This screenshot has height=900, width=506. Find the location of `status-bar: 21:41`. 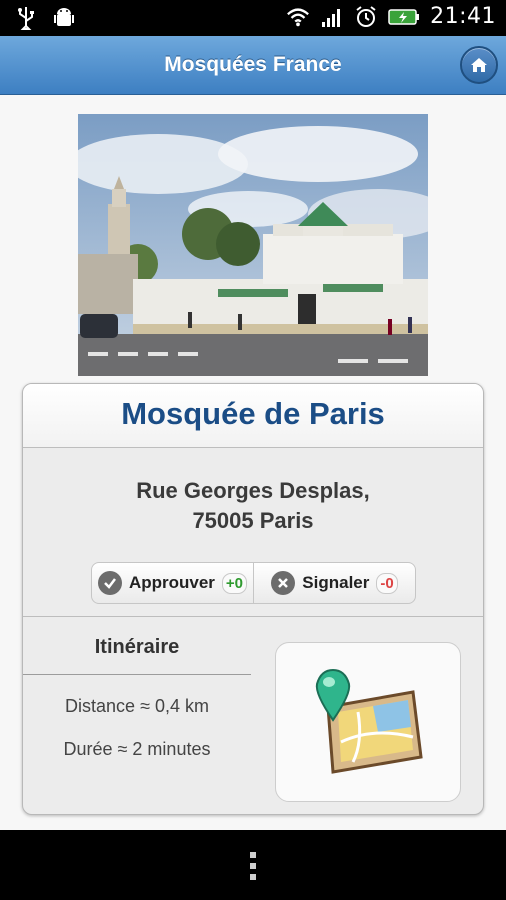

status-bar: 21:41 is located at coordinates (253, 18).